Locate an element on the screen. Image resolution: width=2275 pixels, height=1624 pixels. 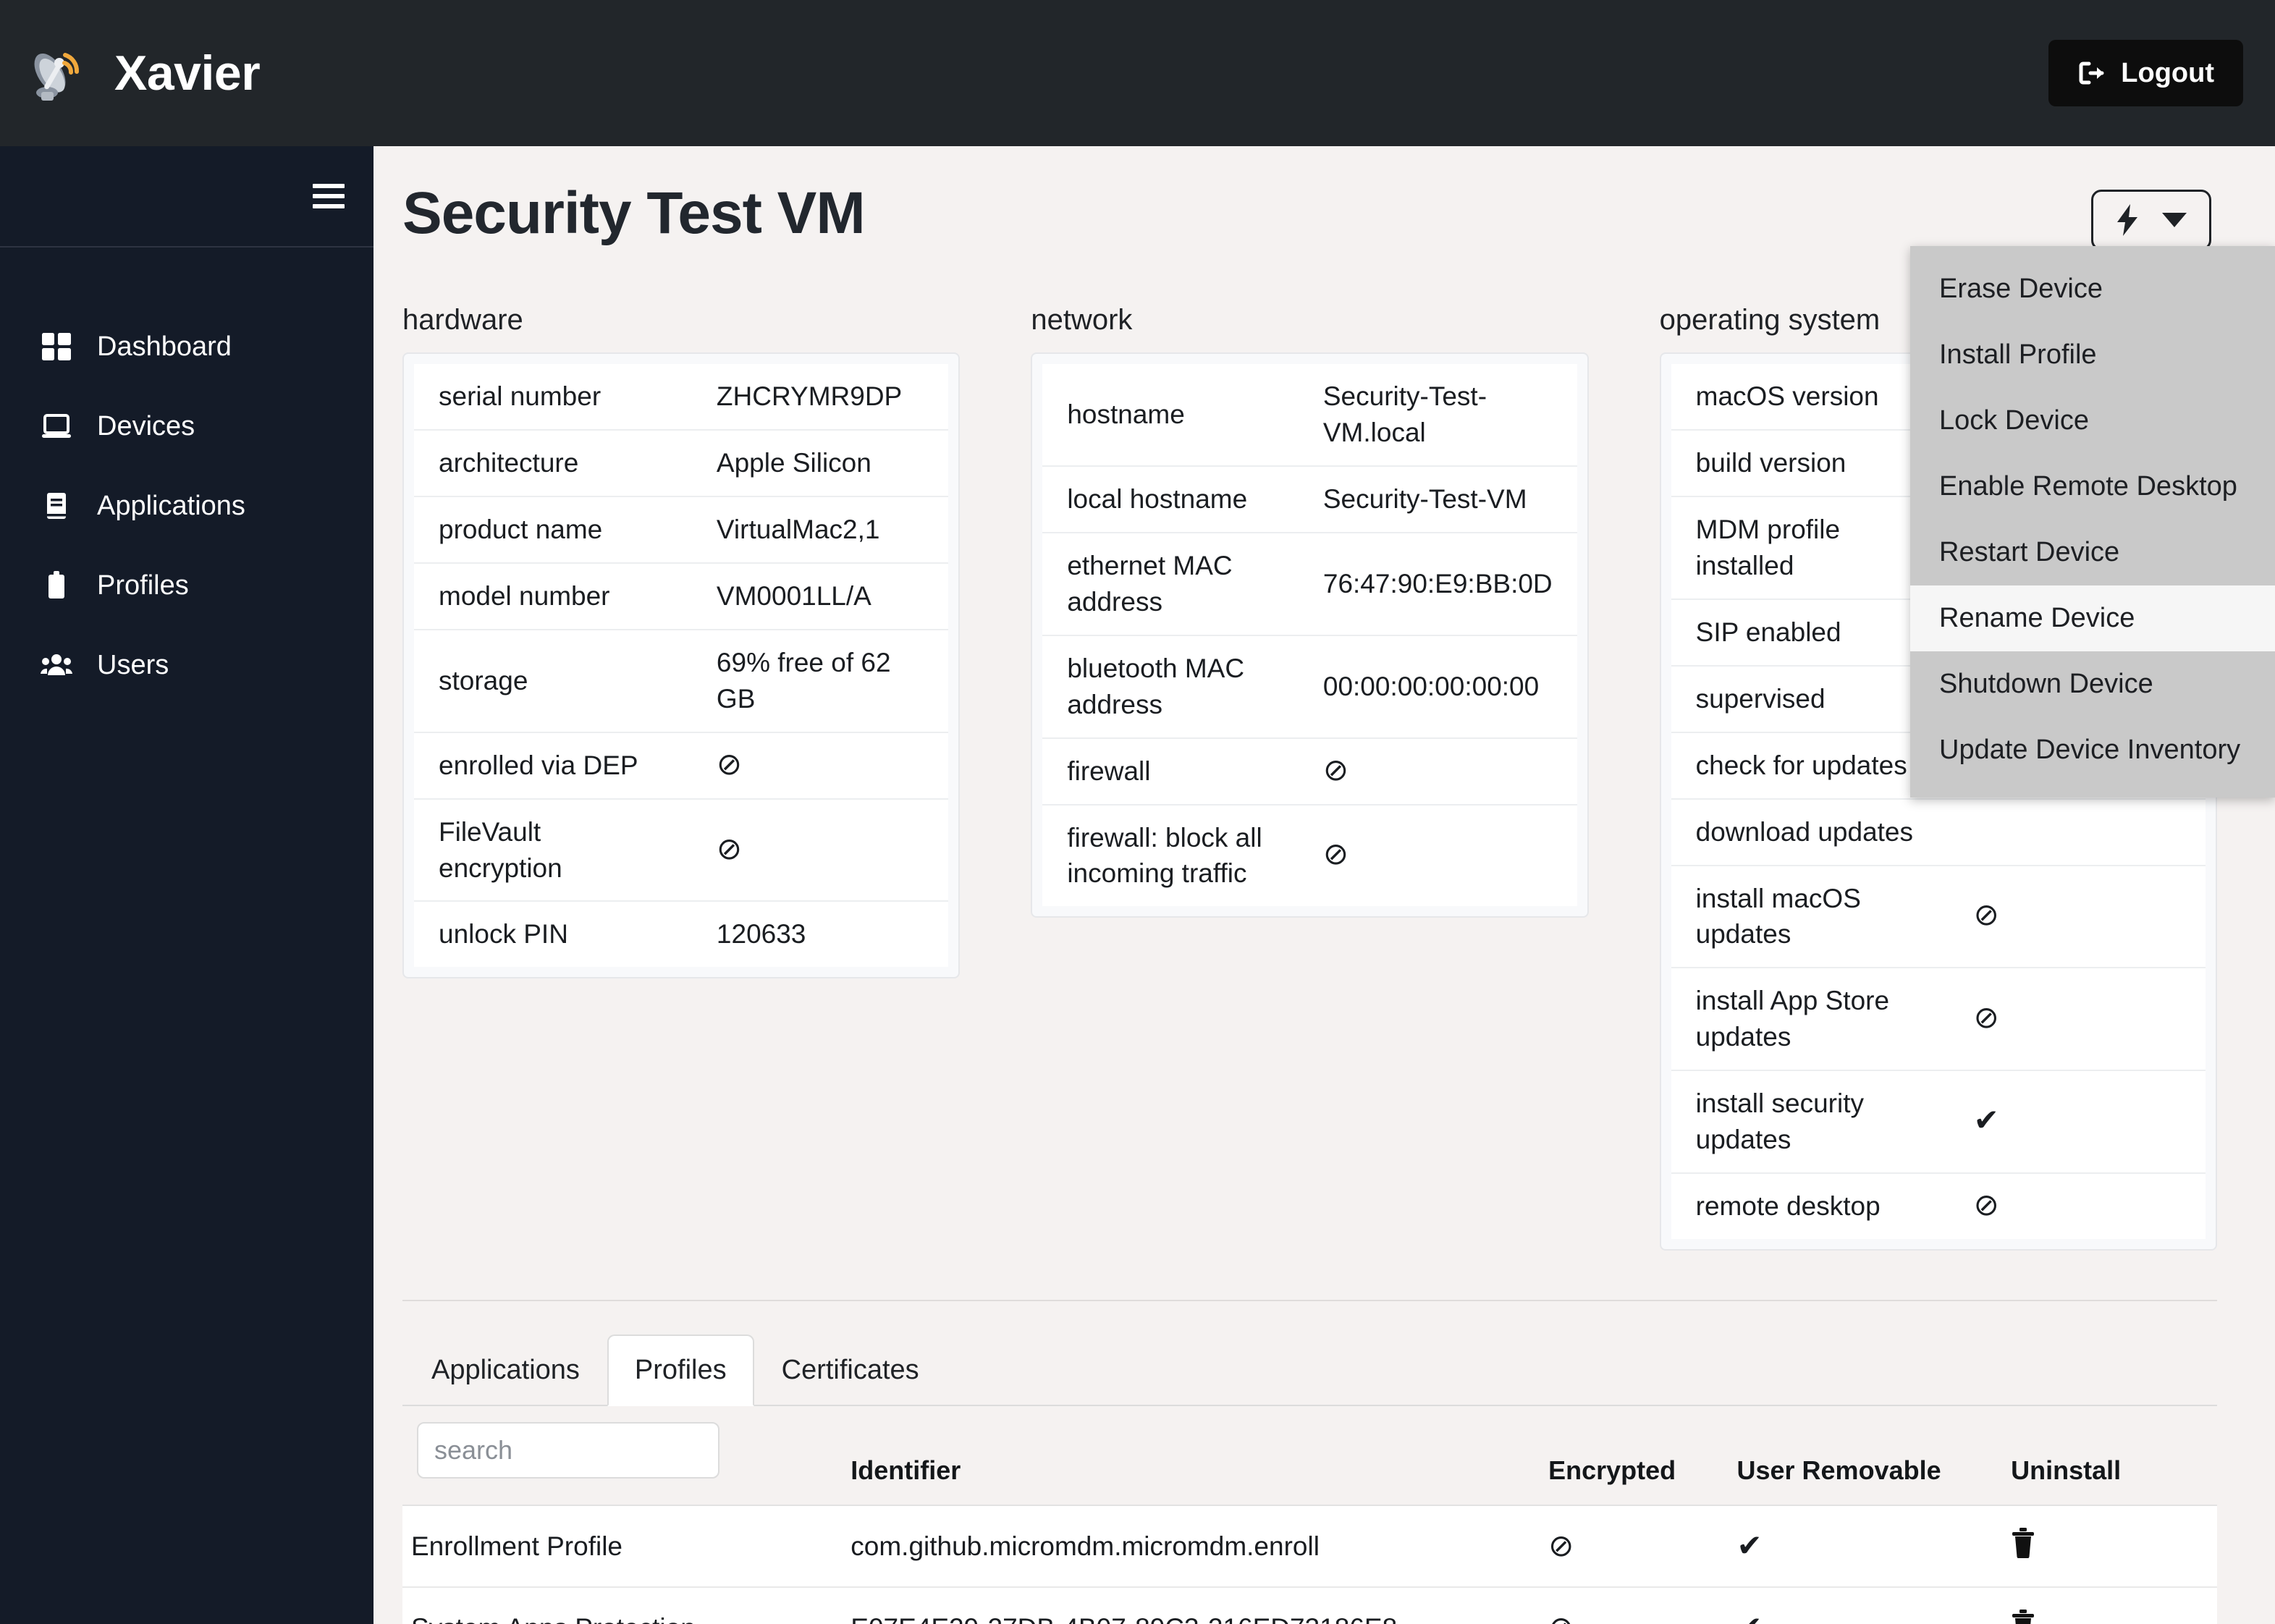
menu-item-shutdown-device: Shutdown Device is located at coordinates (2092, 684).